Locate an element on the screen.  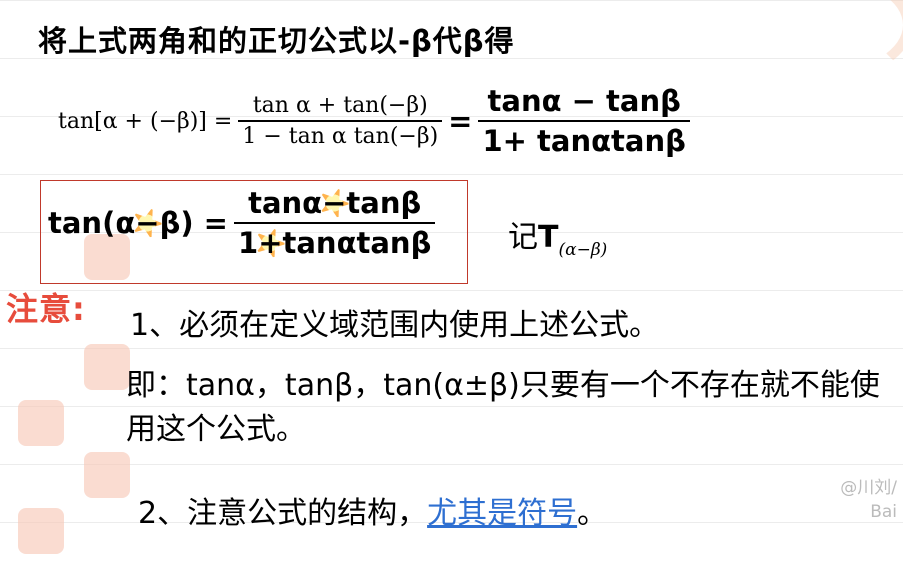
formula-notation: 记T(α−β) is located at coordinates (557, 236).